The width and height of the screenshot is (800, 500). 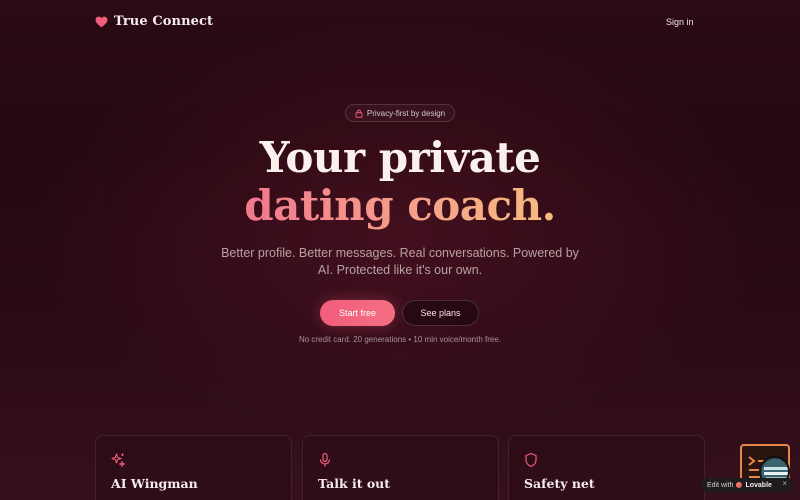 What do you see at coordinates (531, 460) in the screenshot?
I see `shield-icon` at bounding box center [531, 460].